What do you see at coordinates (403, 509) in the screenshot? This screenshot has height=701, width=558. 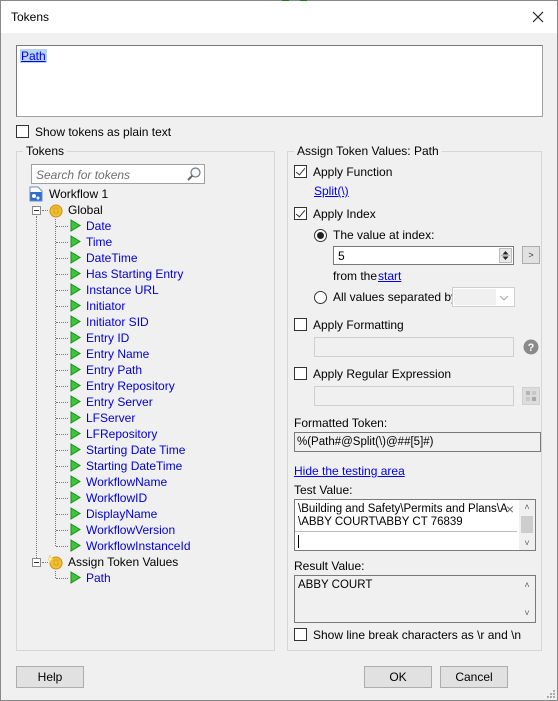 I see `test-value-line1: \Building and Safety\Permits and Plans\A` at bounding box center [403, 509].